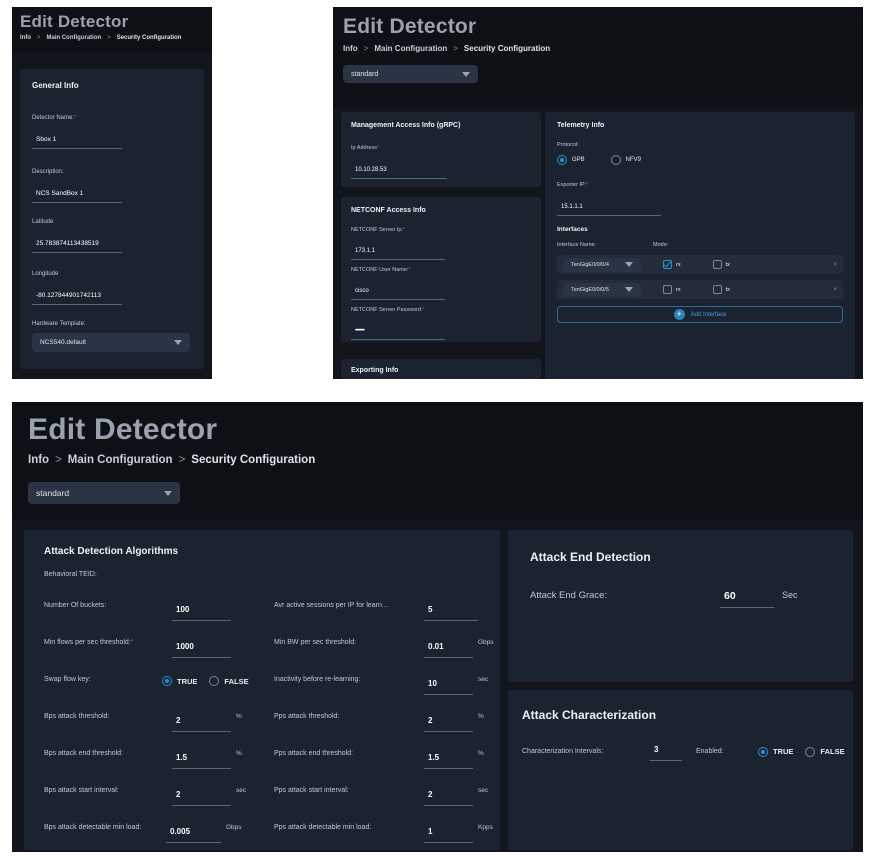 Image resolution: width=875 pixels, height=856 pixels. Describe the element at coordinates (151, 694) in the screenshot. I see `field-row: Swap flow key: TRUE FALSE` at that location.